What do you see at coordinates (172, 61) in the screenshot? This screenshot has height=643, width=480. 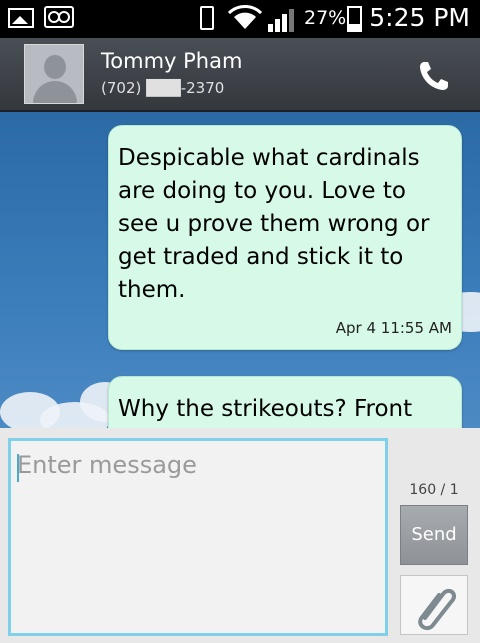 I see `contact-name: Tommy Pham` at bounding box center [172, 61].